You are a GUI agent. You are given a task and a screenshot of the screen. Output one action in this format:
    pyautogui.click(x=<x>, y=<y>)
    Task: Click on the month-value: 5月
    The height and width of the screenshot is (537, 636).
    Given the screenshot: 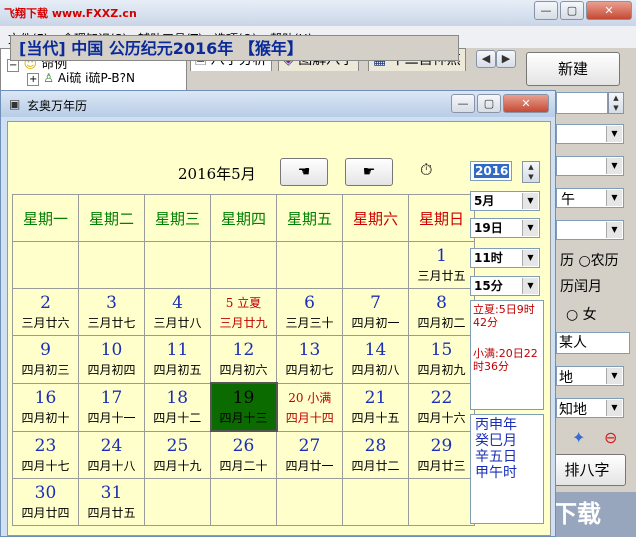 What is the action you would take?
    pyautogui.click(x=484, y=201)
    